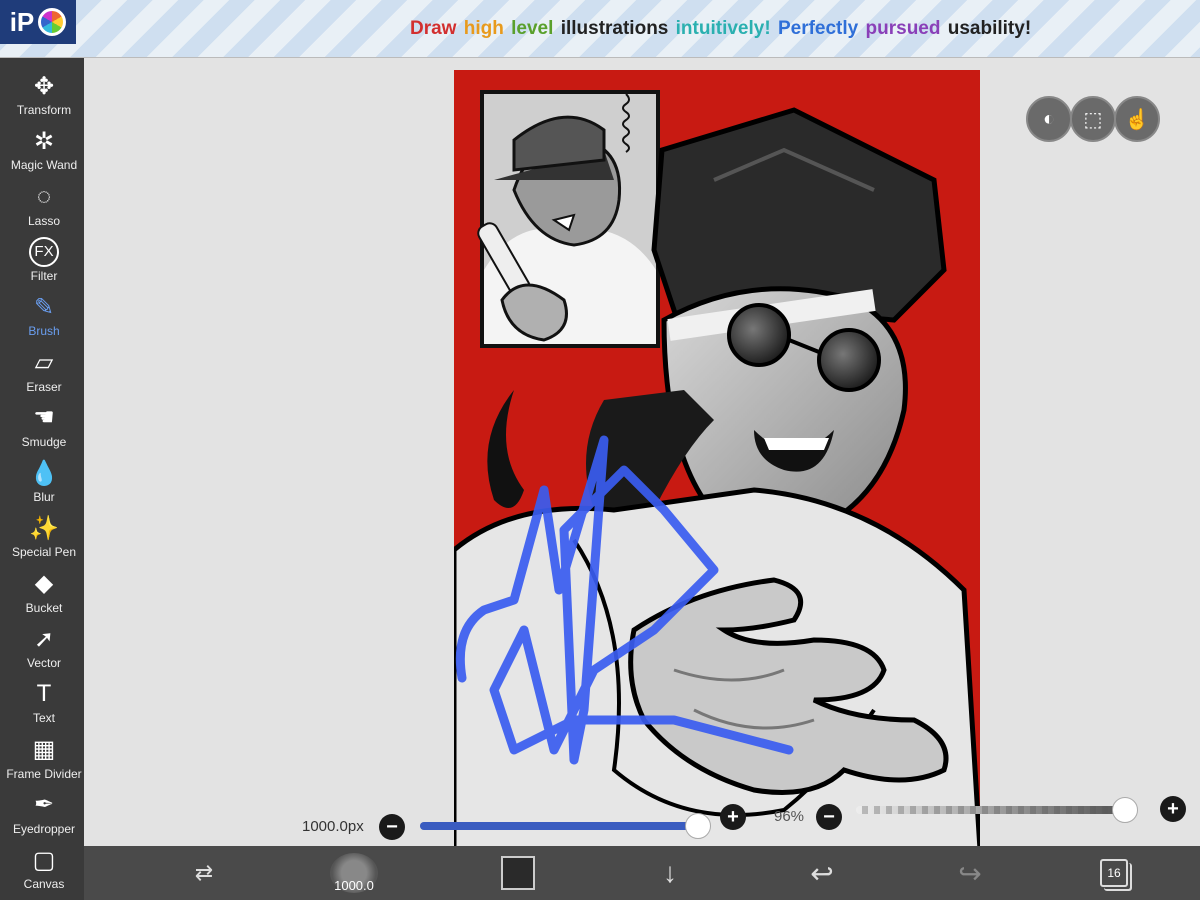 The image size is (1200, 900). I want to click on tool-vector: ➚ Vector, so click(44, 643).